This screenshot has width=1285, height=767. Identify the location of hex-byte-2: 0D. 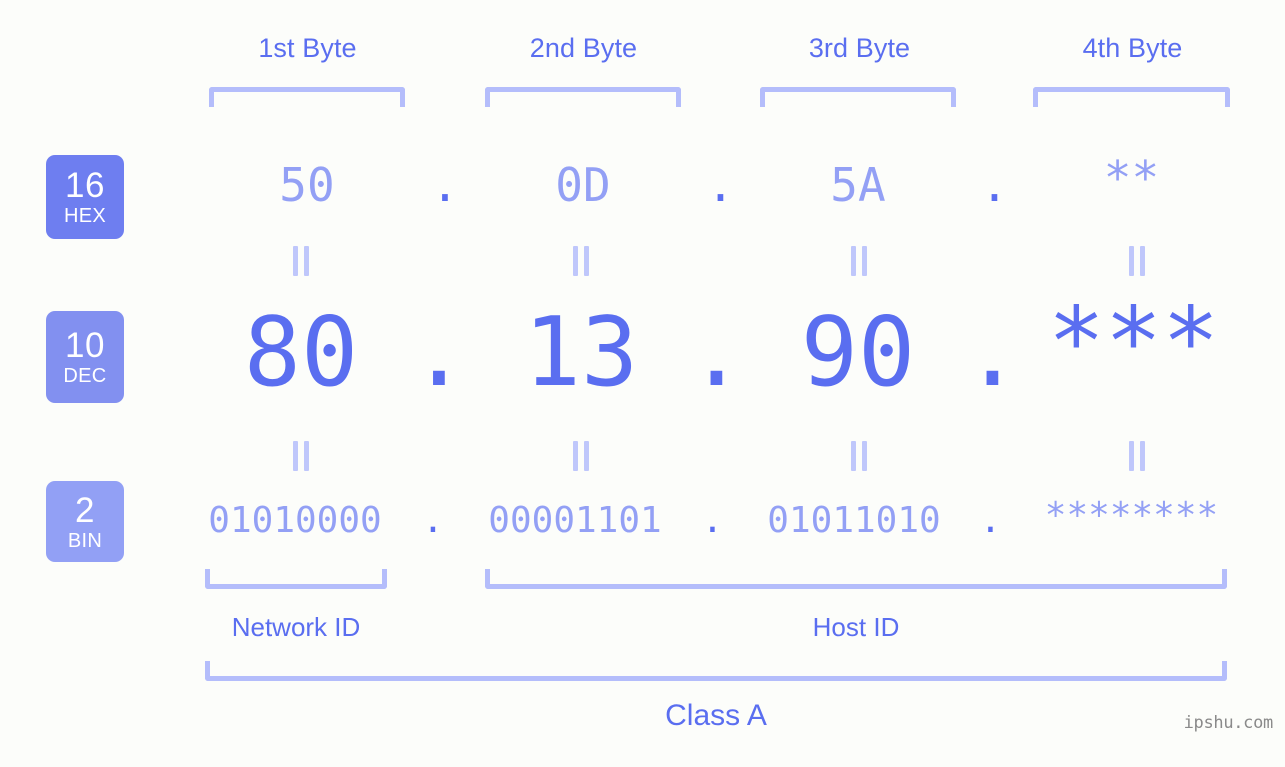
(583, 185).